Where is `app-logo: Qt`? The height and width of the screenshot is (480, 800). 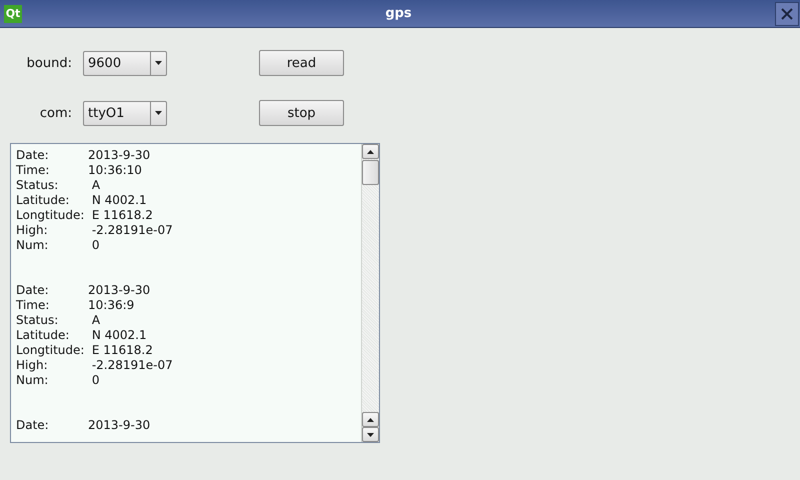
app-logo: Qt is located at coordinates (13, 13).